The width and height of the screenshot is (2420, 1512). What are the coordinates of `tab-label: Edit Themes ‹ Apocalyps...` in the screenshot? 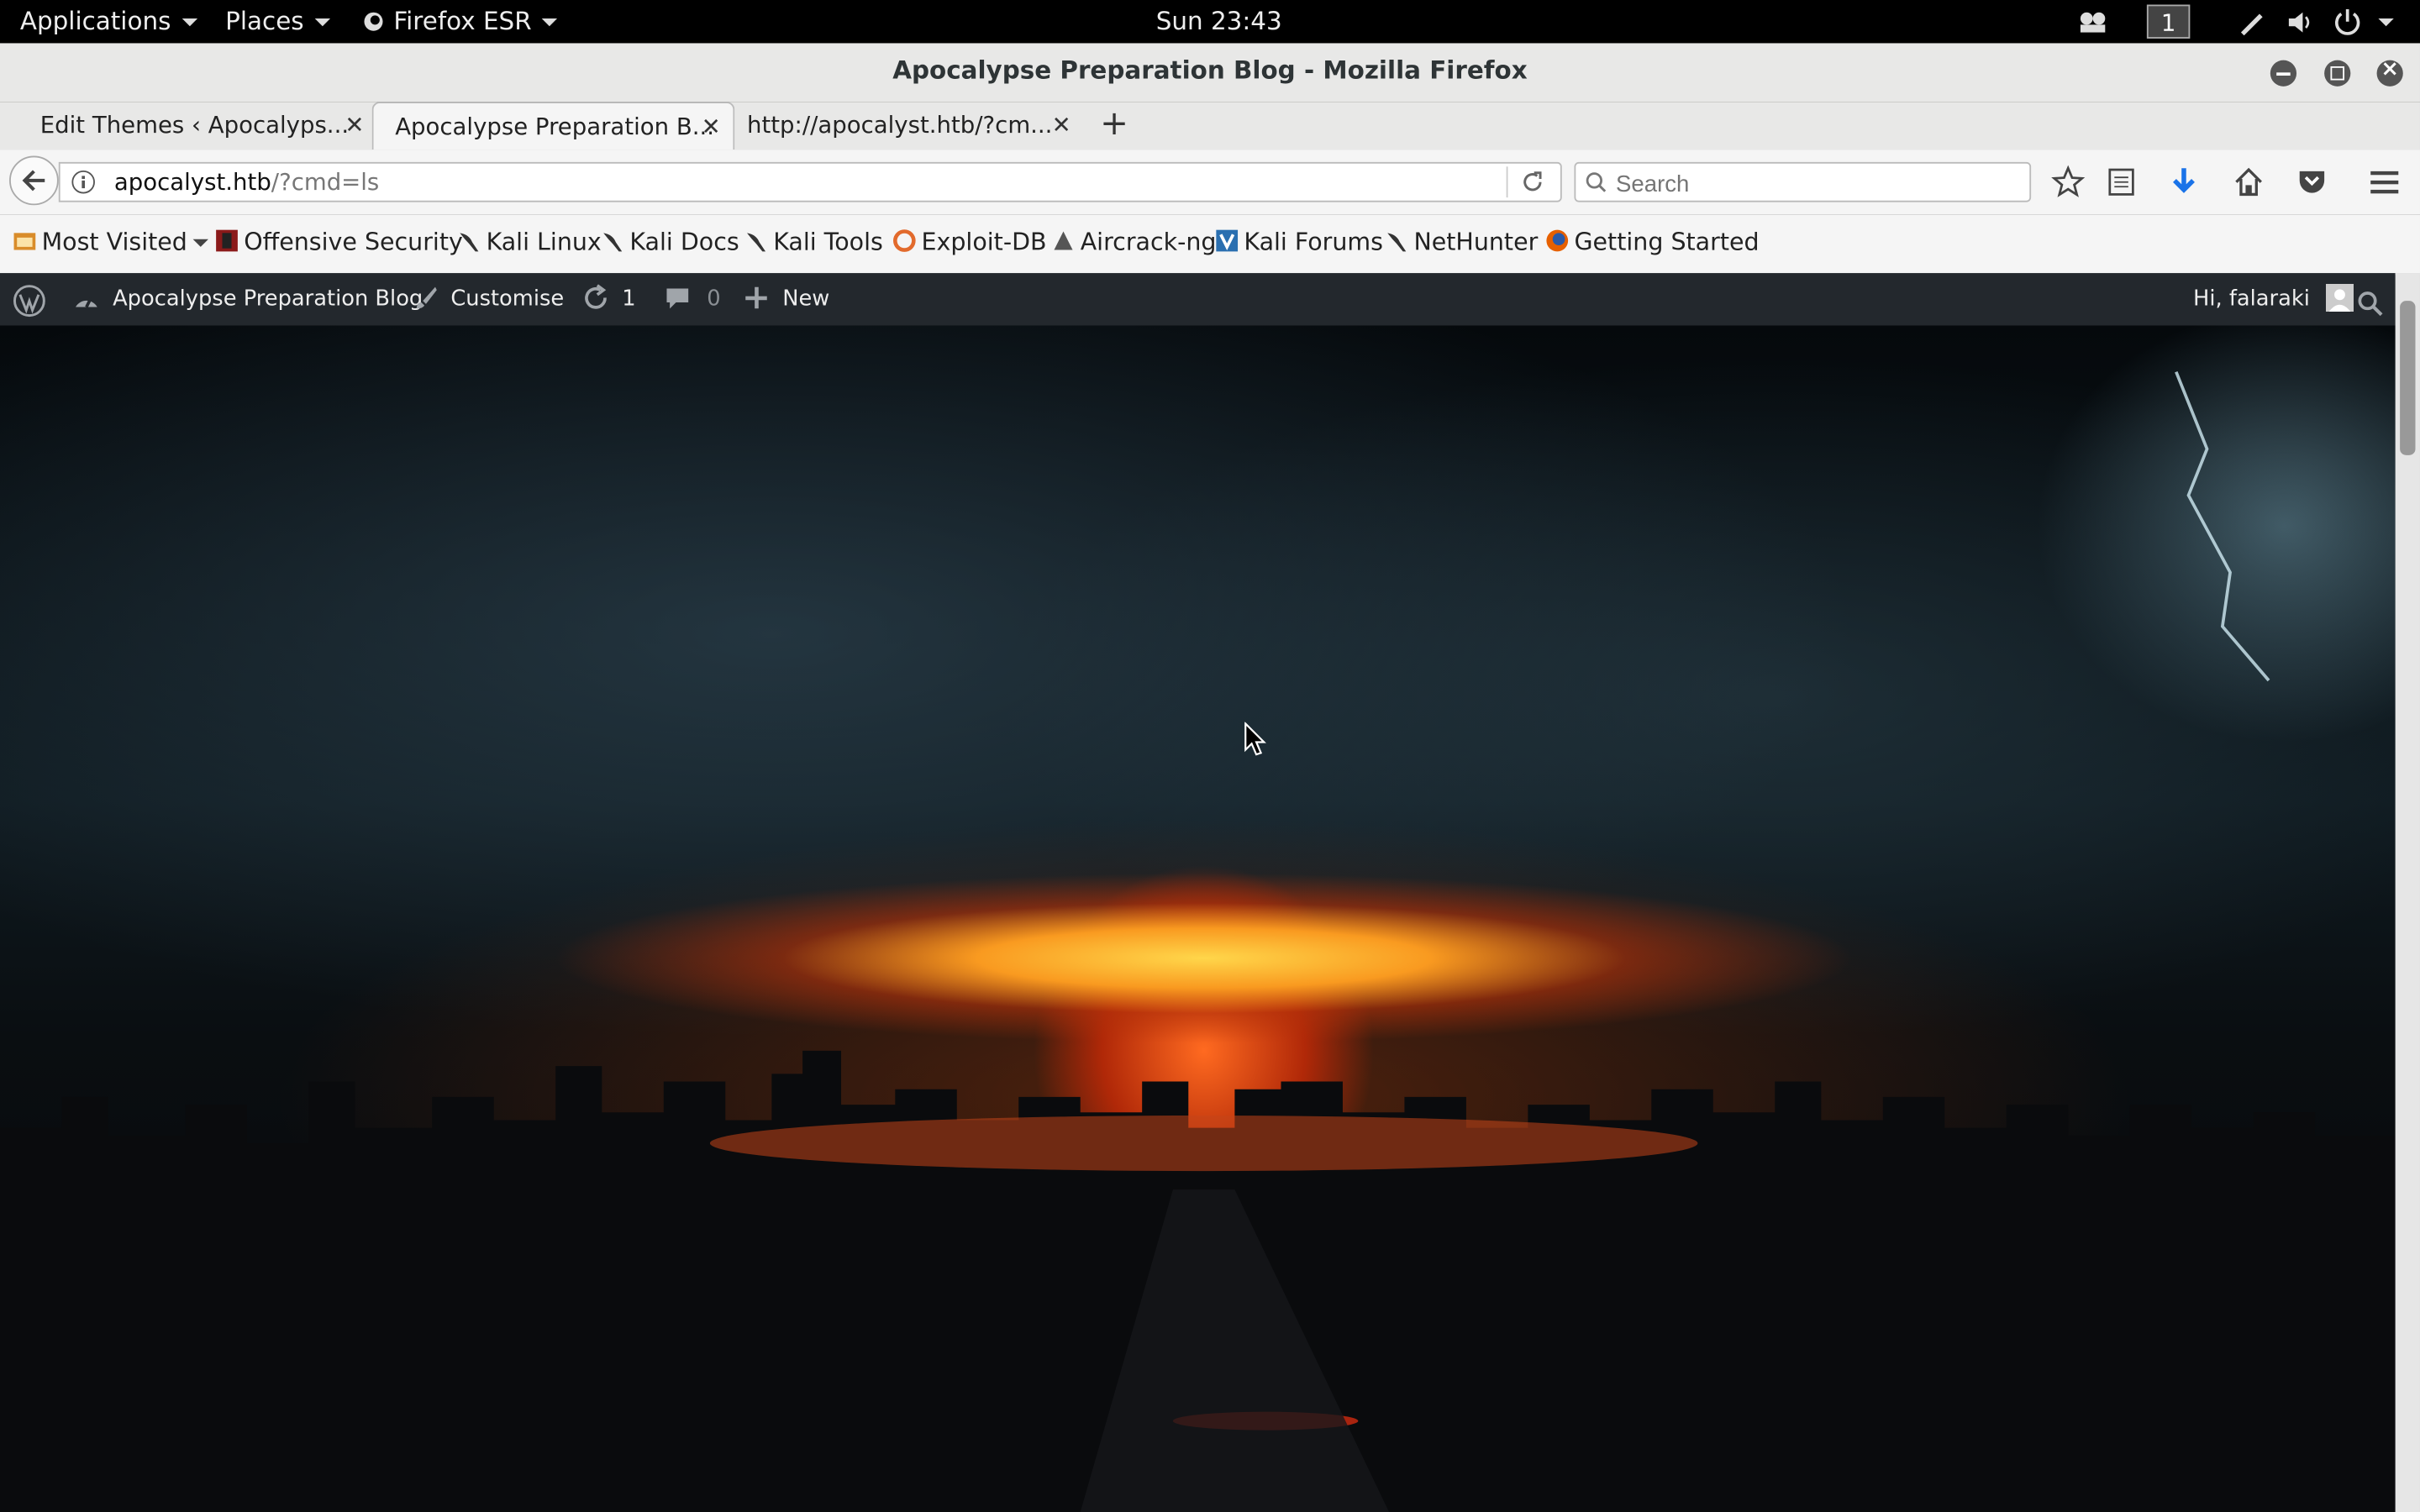 It's located at (195, 125).